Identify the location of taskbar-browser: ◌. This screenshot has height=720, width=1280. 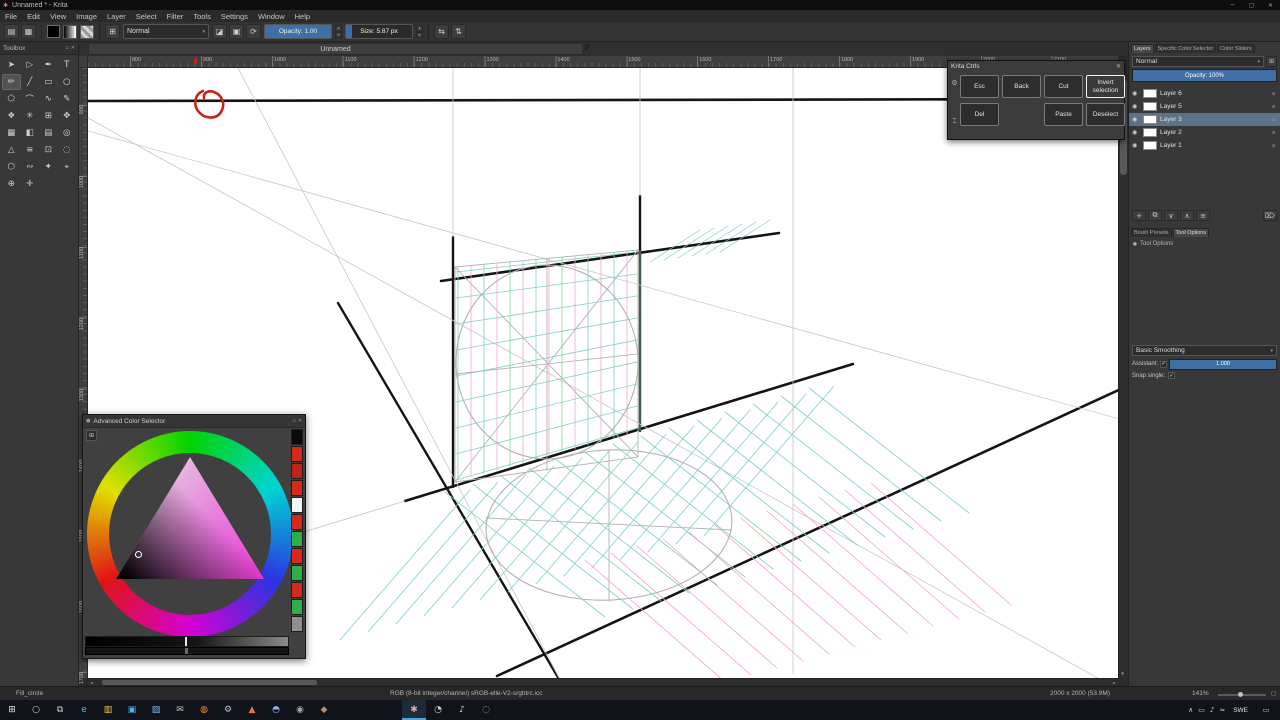
(486, 710).